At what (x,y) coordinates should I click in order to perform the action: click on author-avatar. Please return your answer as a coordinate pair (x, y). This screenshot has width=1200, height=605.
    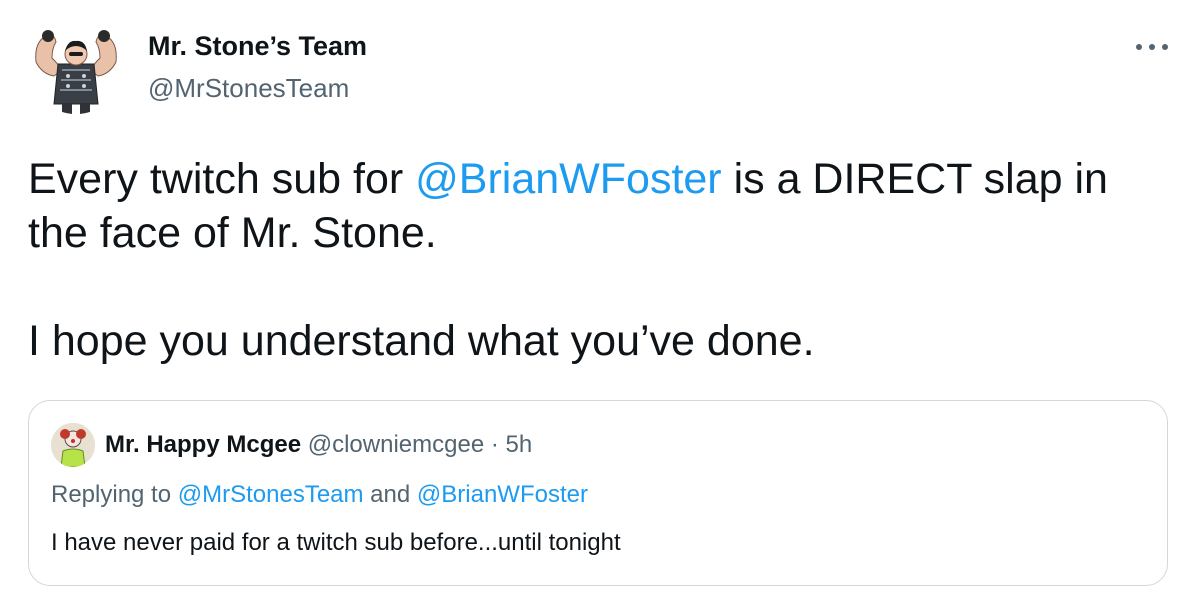
    Looking at the image, I should click on (76, 66).